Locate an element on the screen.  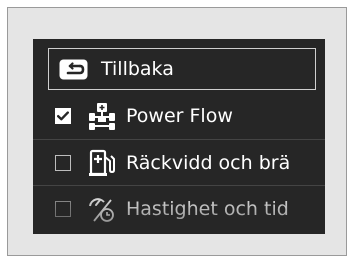
menu-item-label: Power Flow is located at coordinates (179, 116).